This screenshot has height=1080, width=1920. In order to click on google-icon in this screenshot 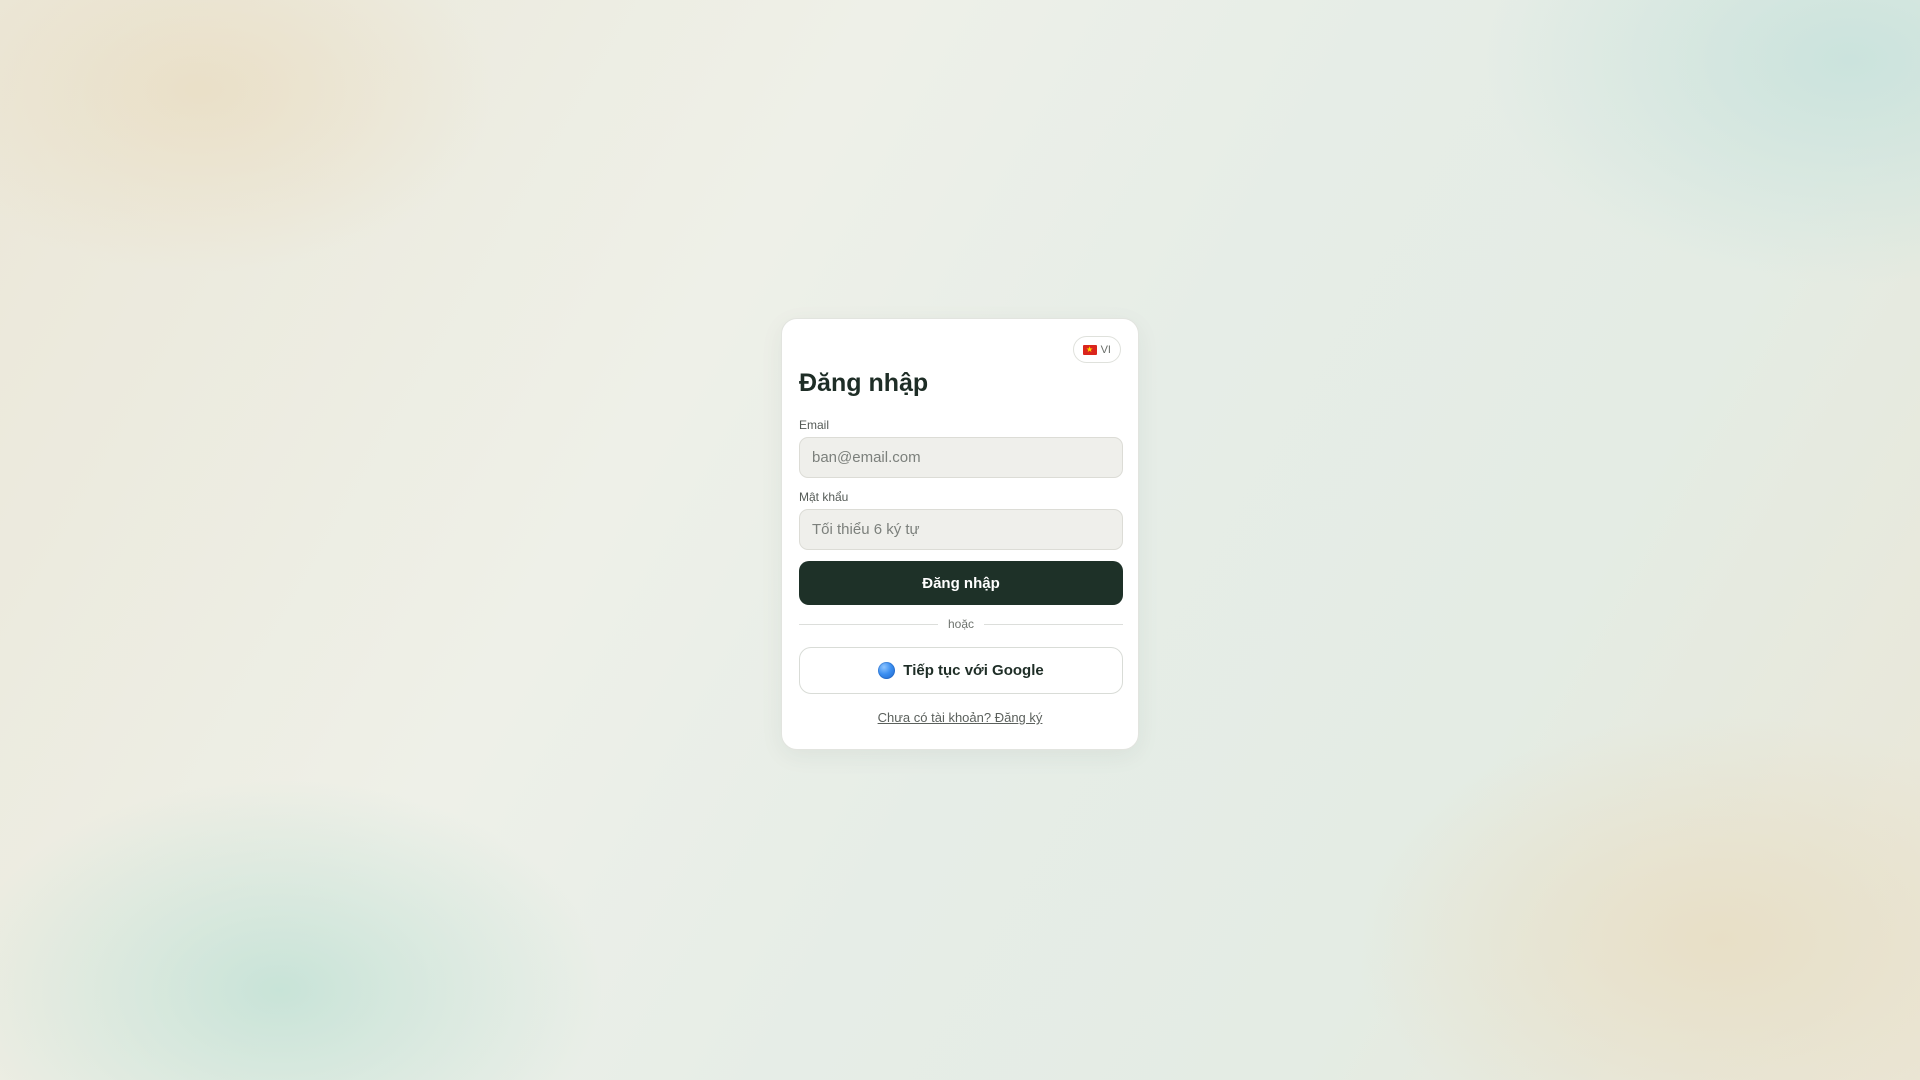, I will do `click(887, 670)`.